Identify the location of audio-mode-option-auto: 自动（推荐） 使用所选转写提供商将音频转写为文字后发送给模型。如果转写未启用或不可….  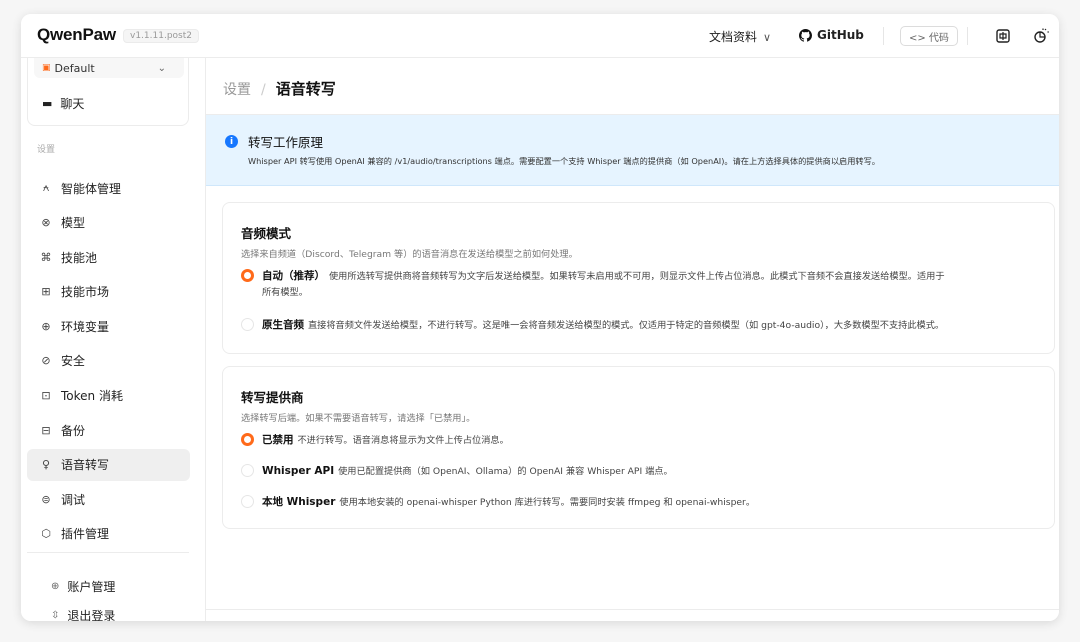
(641, 284).